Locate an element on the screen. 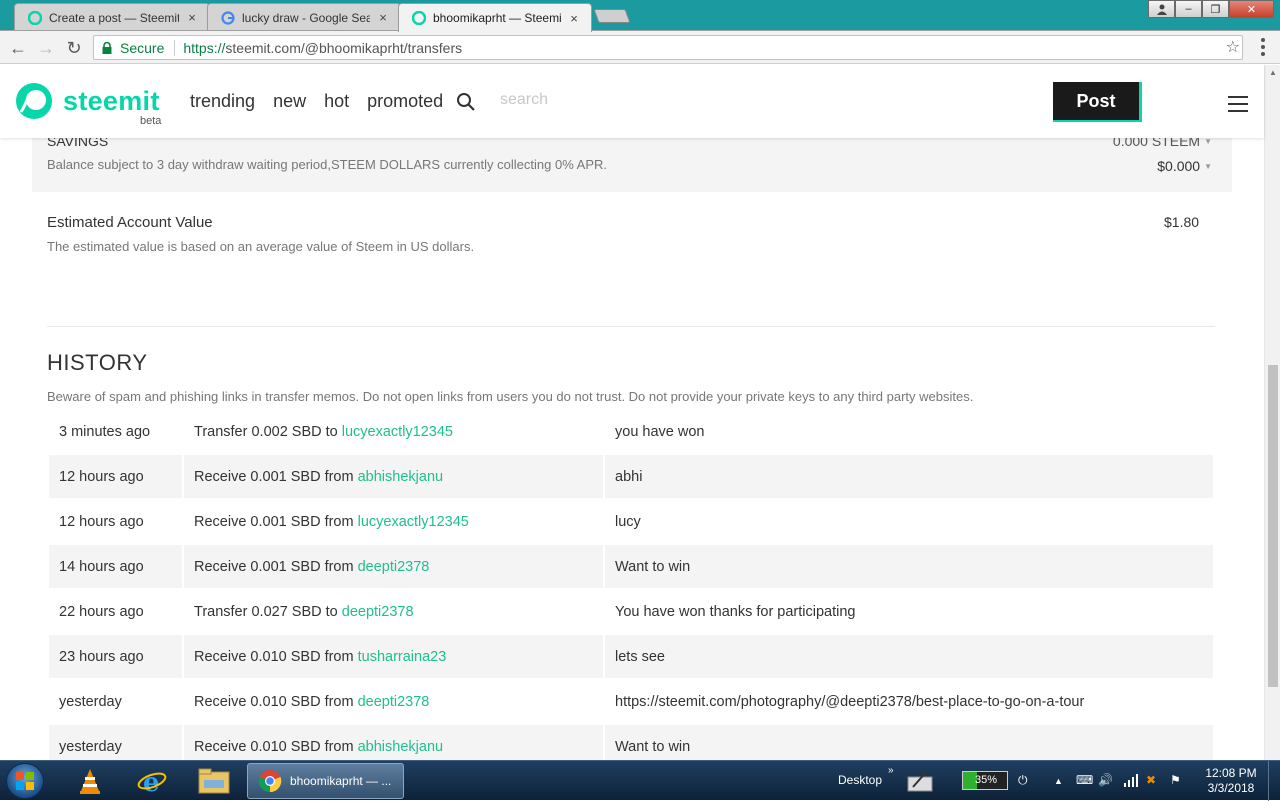 The height and width of the screenshot is (801, 1280). history-memo: you have won is located at coordinates (660, 431).